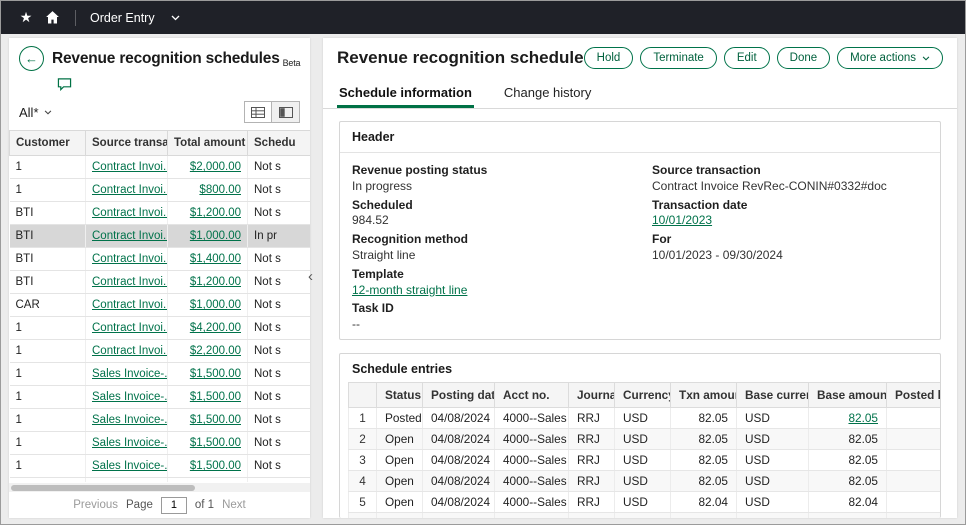 The height and width of the screenshot is (525, 966). I want to click on total-amount-cell: $1,000.00, so click(207, 236).